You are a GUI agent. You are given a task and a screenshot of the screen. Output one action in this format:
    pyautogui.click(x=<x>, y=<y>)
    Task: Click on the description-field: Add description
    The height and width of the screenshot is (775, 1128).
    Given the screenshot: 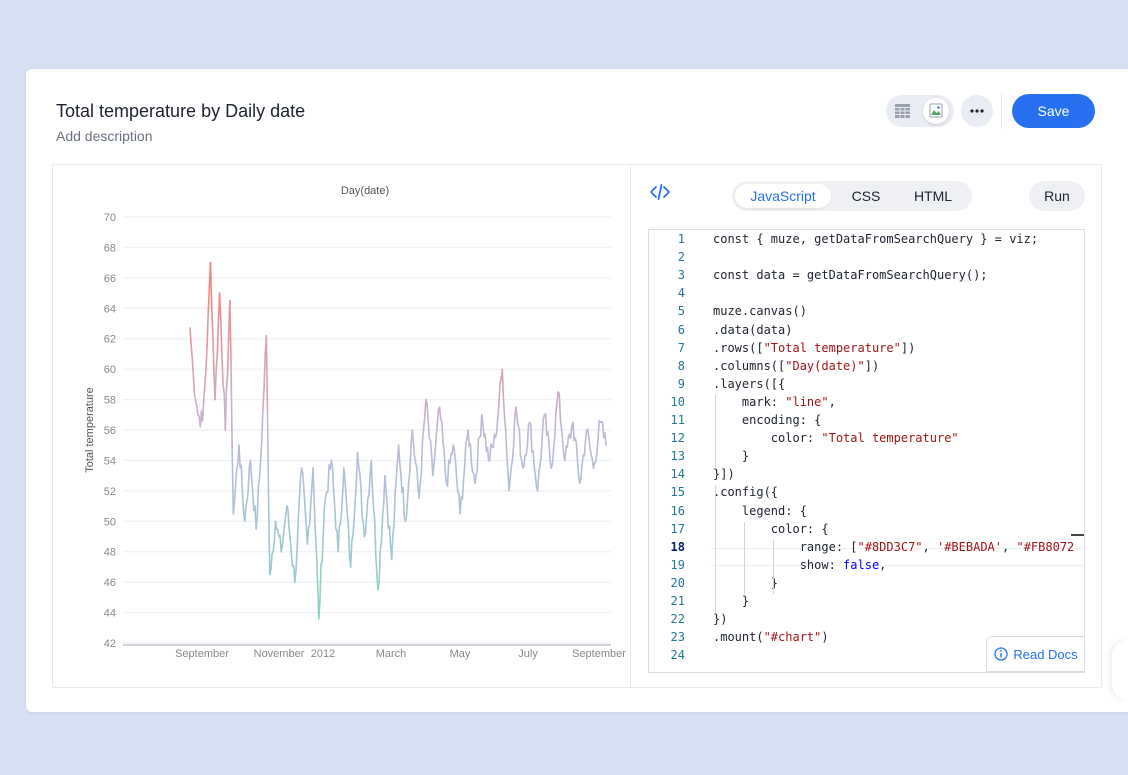 What is the action you would take?
    pyautogui.click(x=104, y=136)
    